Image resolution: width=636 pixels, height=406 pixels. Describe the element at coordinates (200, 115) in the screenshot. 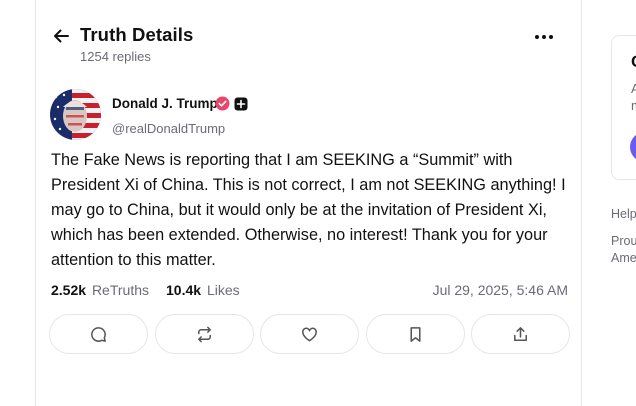

I see `post-author: Donald J. Trump @realDonaldTrump` at that location.